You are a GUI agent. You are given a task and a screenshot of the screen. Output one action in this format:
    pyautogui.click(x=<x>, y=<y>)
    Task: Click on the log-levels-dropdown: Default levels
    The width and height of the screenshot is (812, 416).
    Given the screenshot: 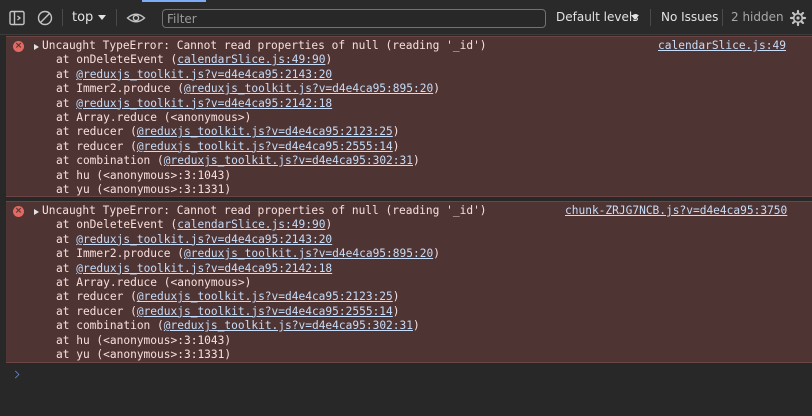 What is the action you would take?
    pyautogui.click(x=597, y=17)
    